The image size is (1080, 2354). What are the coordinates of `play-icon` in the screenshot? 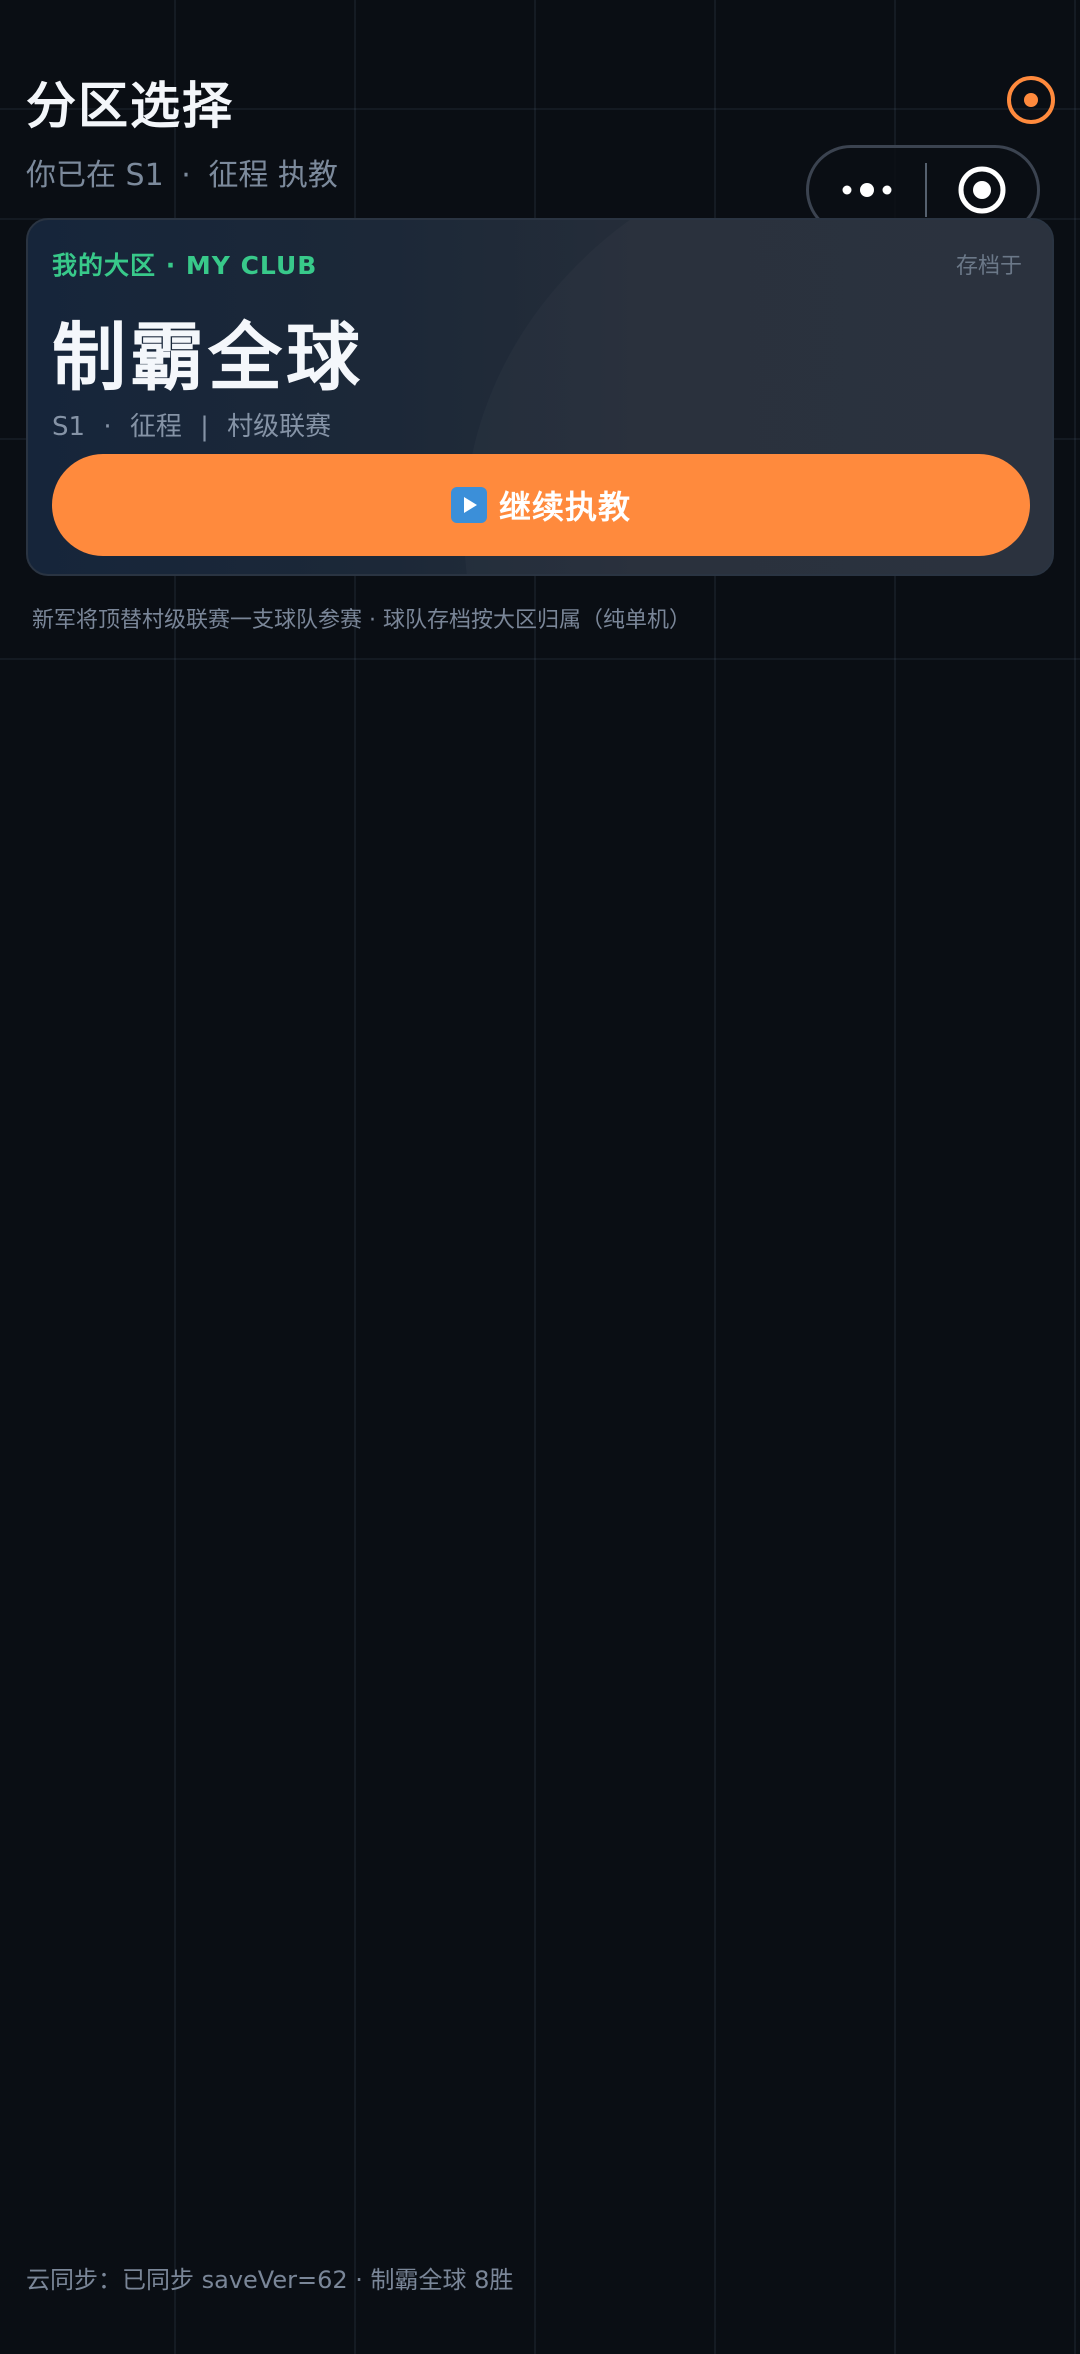 It's located at (468, 505).